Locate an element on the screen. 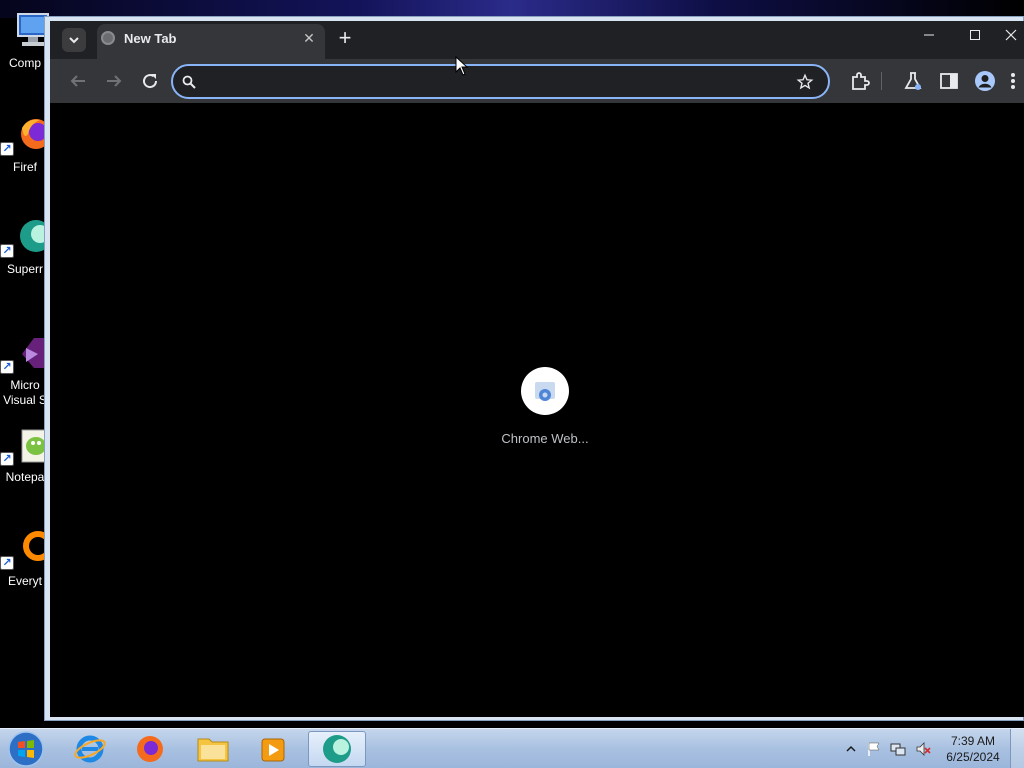 This screenshot has height=768, width=1024. extensions-puzzle-icon is located at coordinates (860, 81).